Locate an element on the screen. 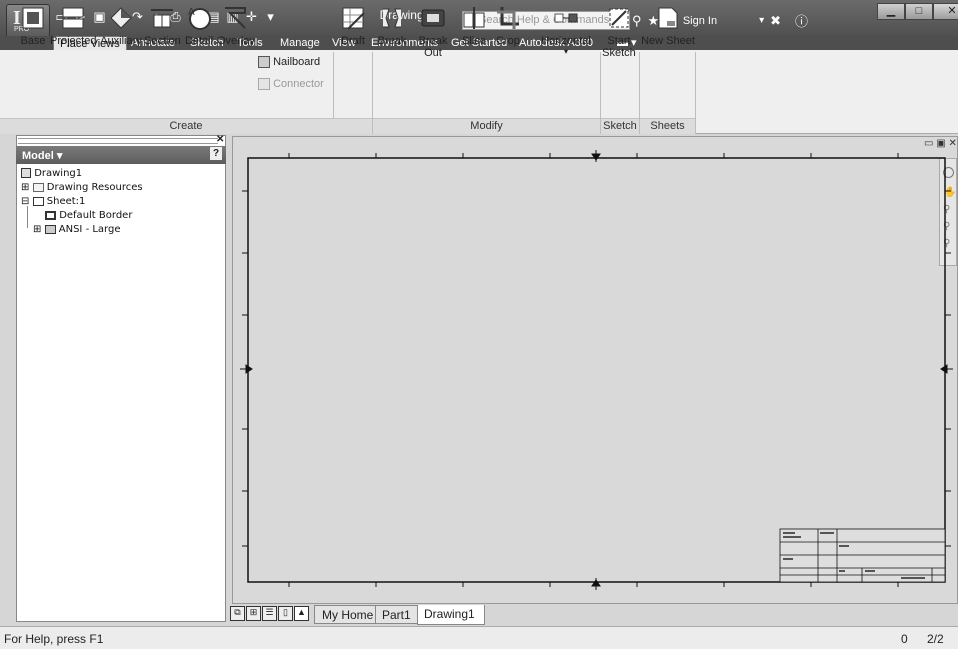  title-block is located at coordinates (862, 555).